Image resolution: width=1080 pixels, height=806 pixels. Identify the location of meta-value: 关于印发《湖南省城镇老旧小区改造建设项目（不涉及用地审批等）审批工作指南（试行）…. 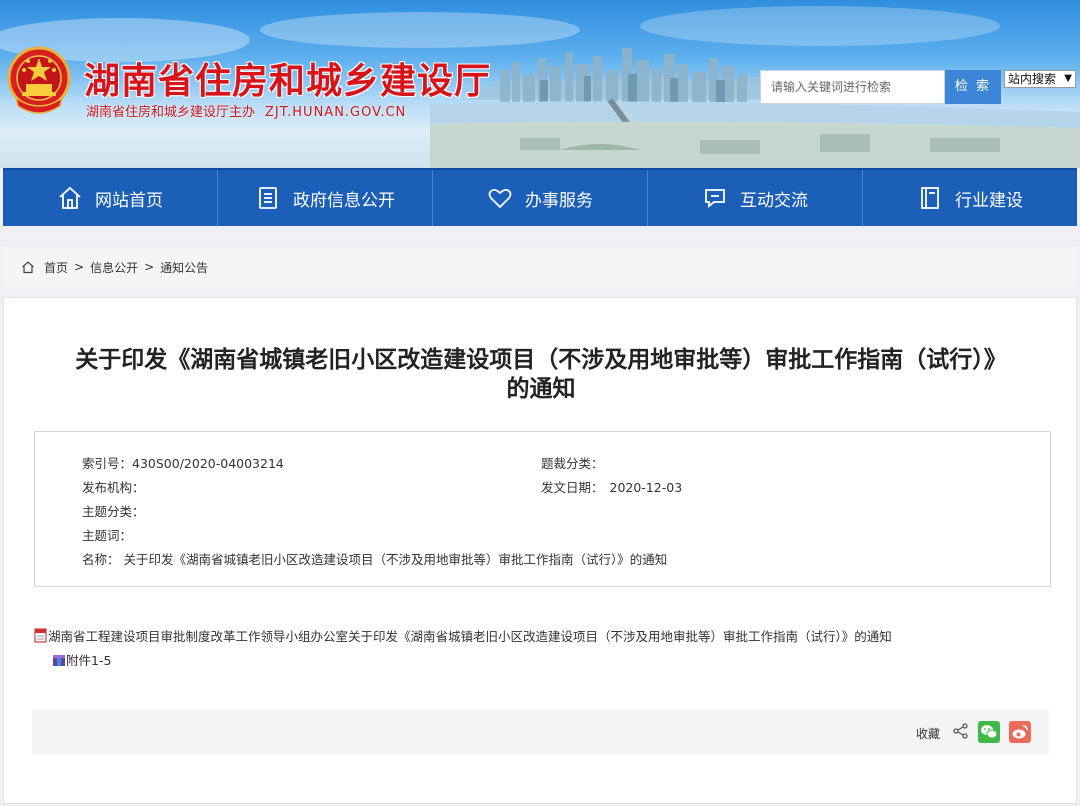
(395, 559).